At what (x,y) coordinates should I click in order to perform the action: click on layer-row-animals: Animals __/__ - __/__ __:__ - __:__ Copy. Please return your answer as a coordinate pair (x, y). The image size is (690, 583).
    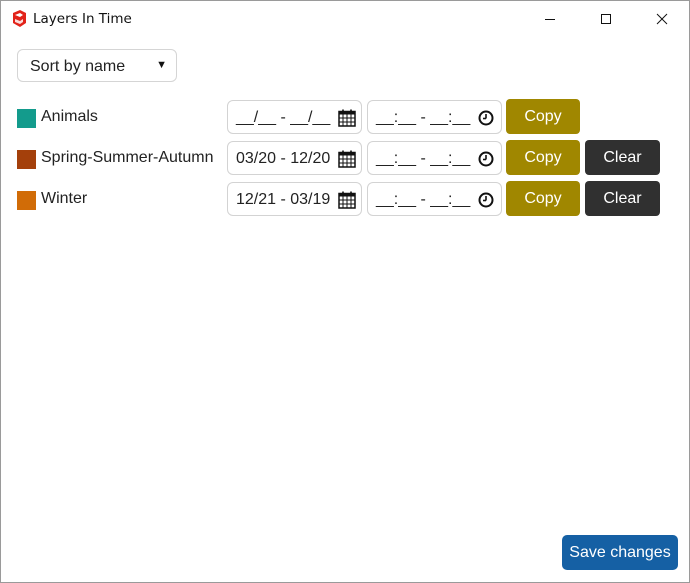
    Looking at the image, I should click on (345, 117).